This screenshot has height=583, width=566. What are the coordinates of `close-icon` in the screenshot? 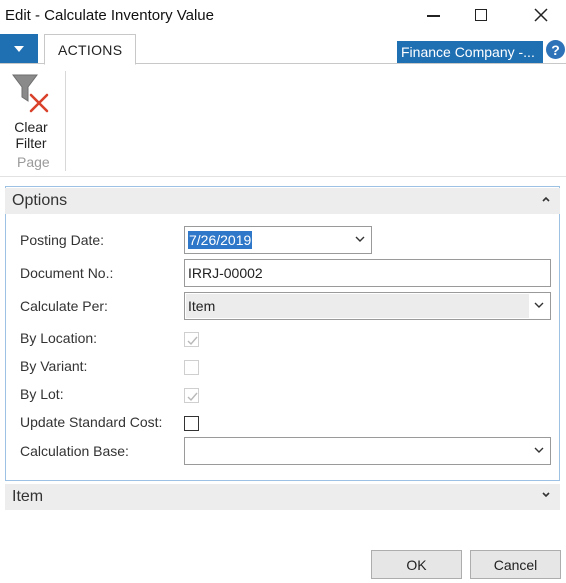 It's located at (541, 15).